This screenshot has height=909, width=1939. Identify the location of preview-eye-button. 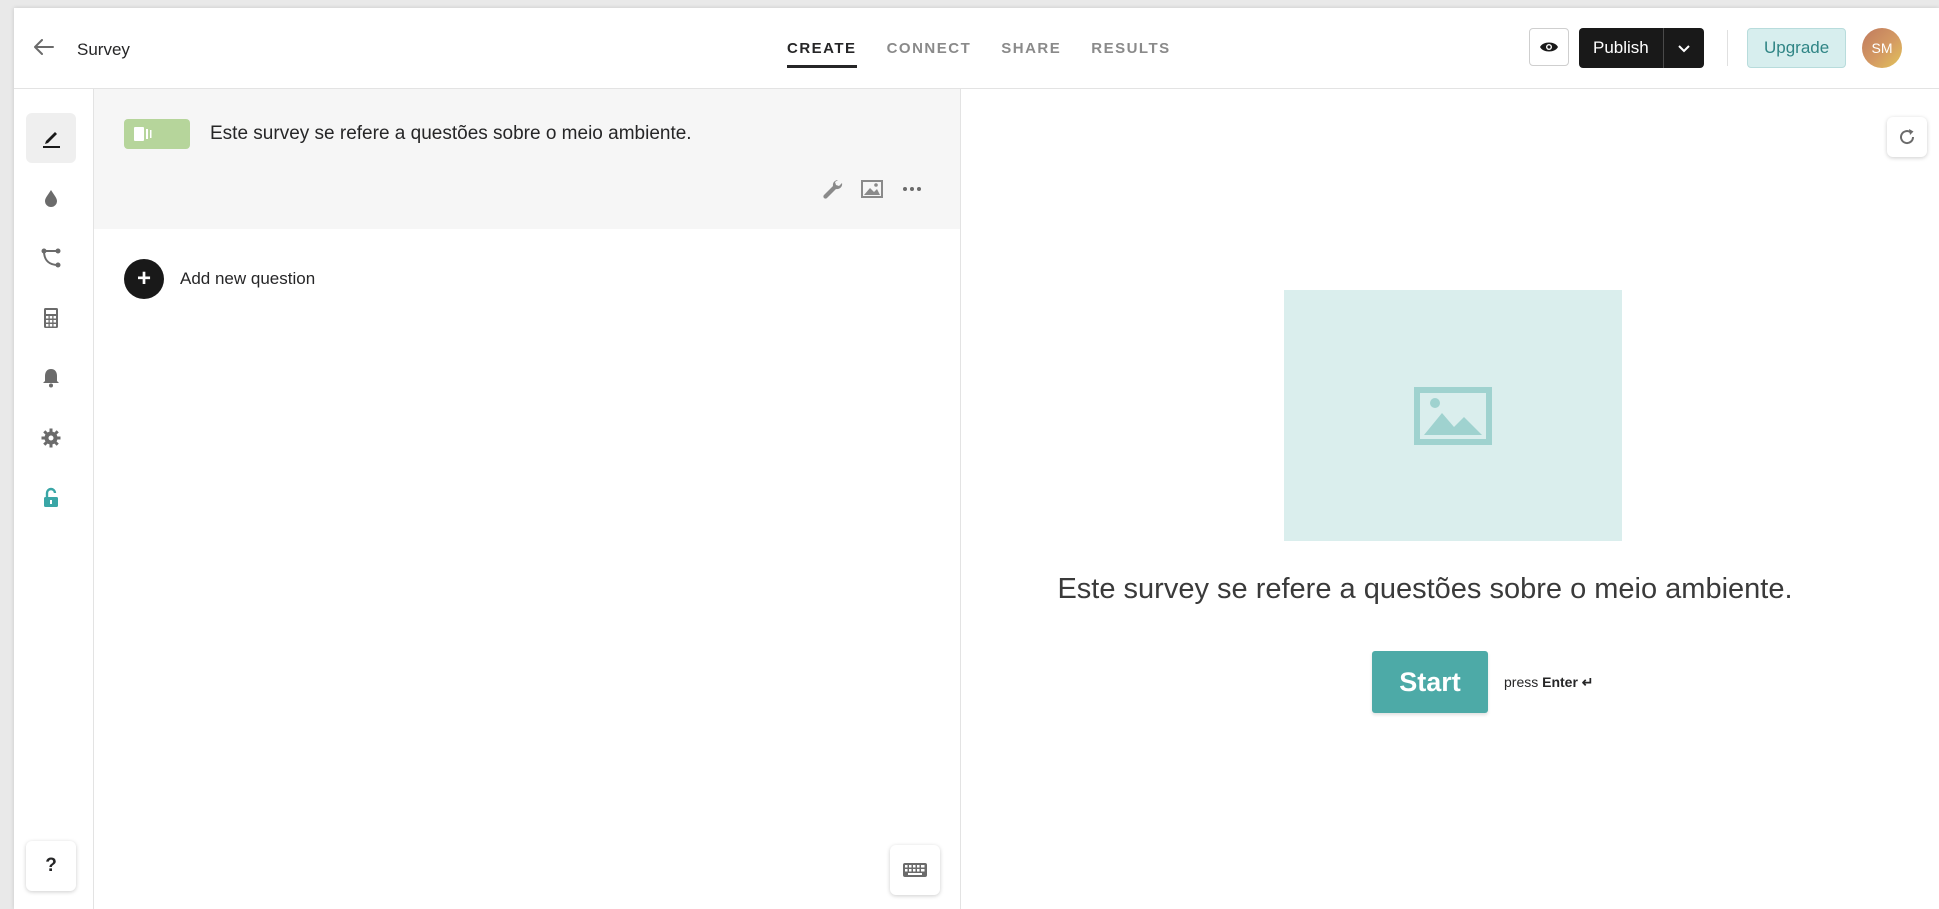
(1549, 47).